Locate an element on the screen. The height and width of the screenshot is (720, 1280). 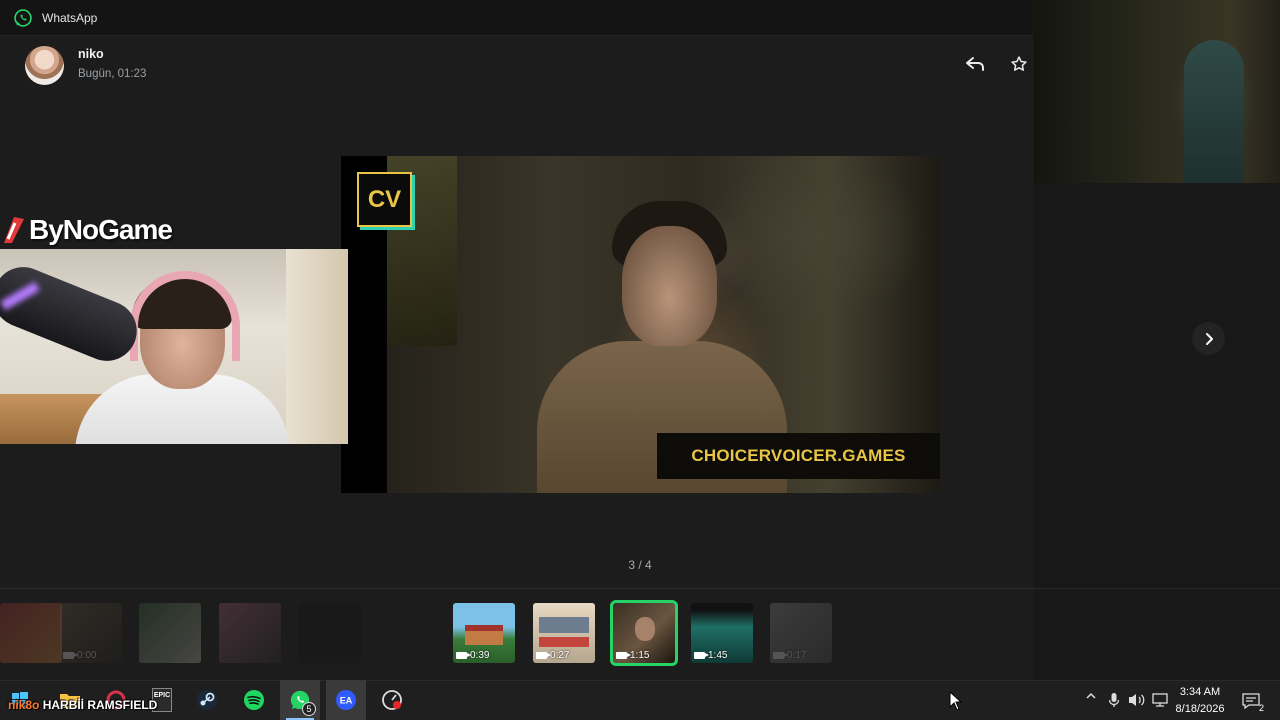
media-counter: 3 / 4 is located at coordinates (640, 565).